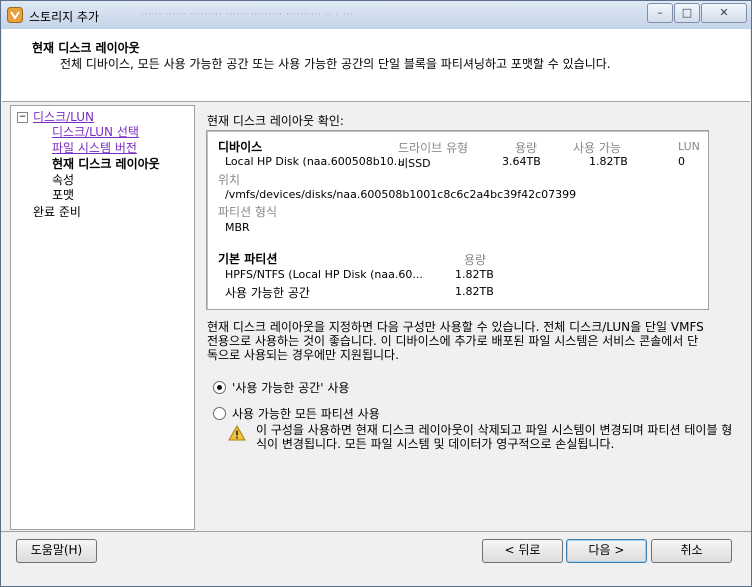 The image size is (752, 587). Describe the element at coordinates (95, 131) in the screenshot. I see `nav-item-select-disk-lun: 디스크/LUN 선택` at that location.